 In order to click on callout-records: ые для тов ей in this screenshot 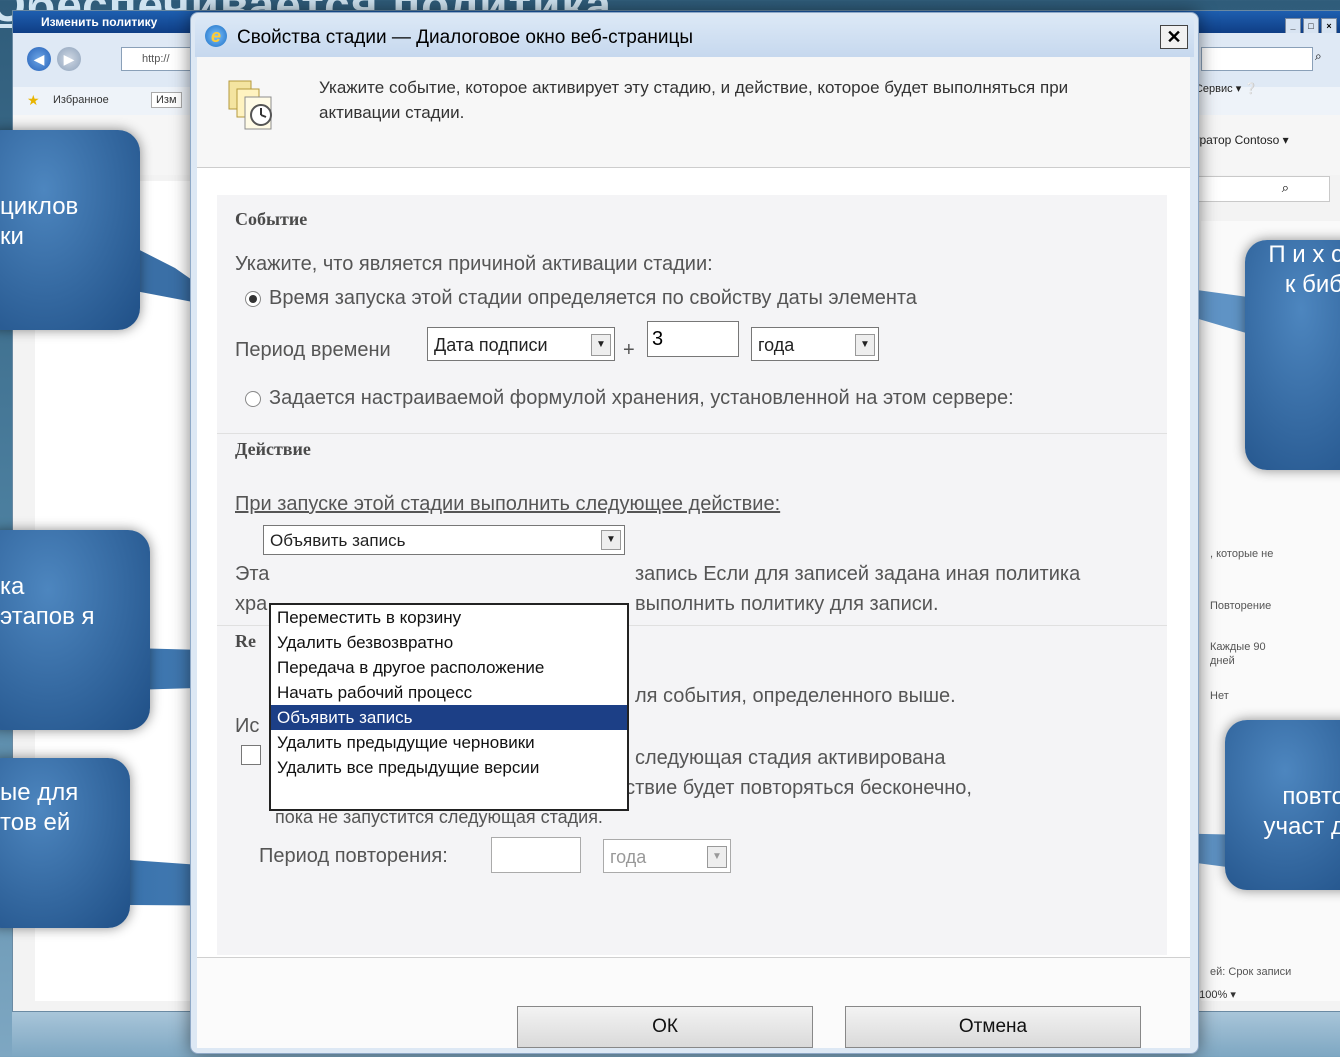, I will do `click(65, 843)`.